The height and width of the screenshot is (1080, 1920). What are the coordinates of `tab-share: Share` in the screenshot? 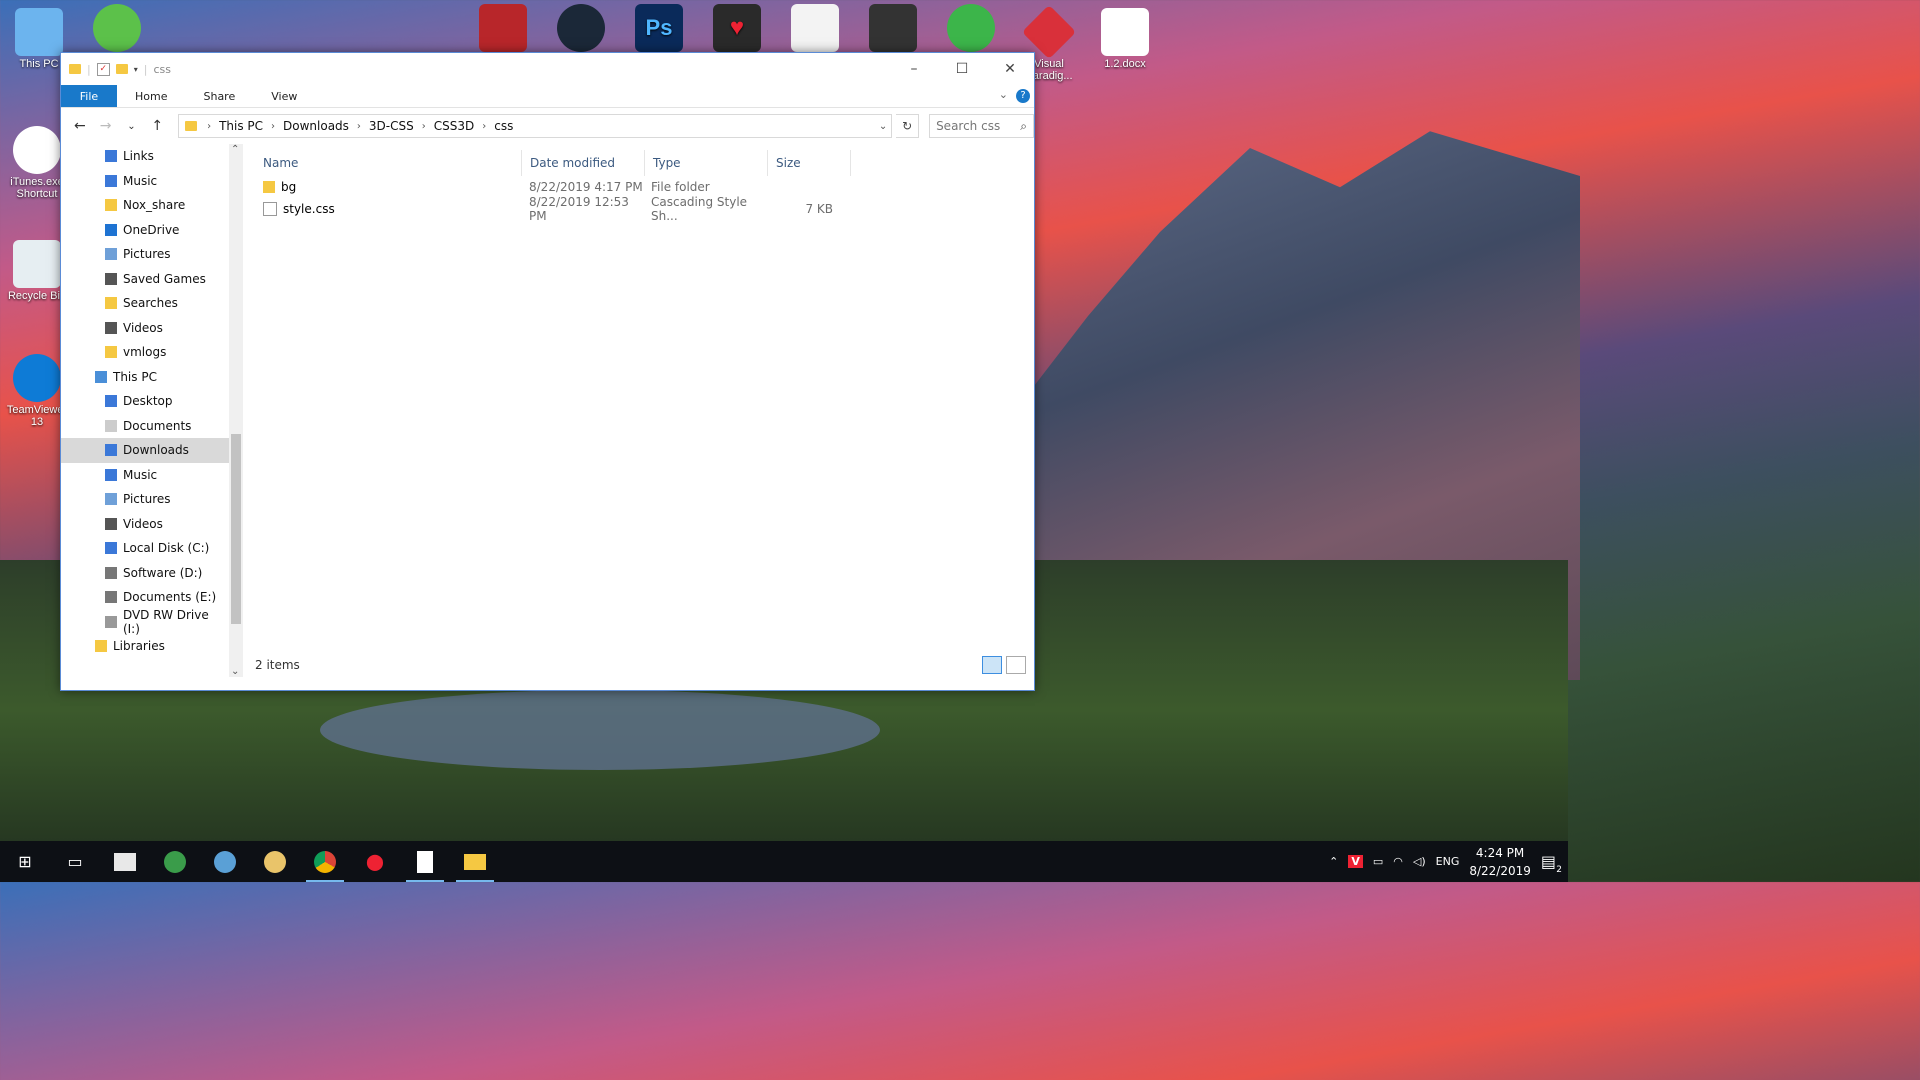 It's located at (219, 96).